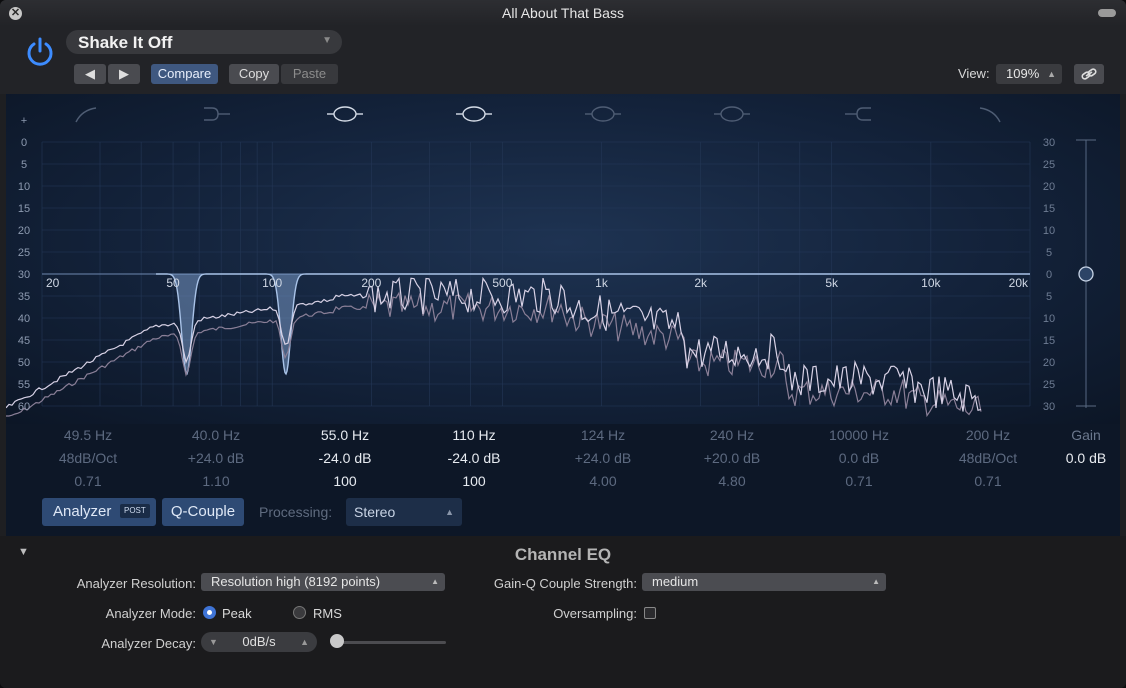 The height and width of the screenshot is (688, 1126). I want to click on band-4-q: 100, so click(474, 481).